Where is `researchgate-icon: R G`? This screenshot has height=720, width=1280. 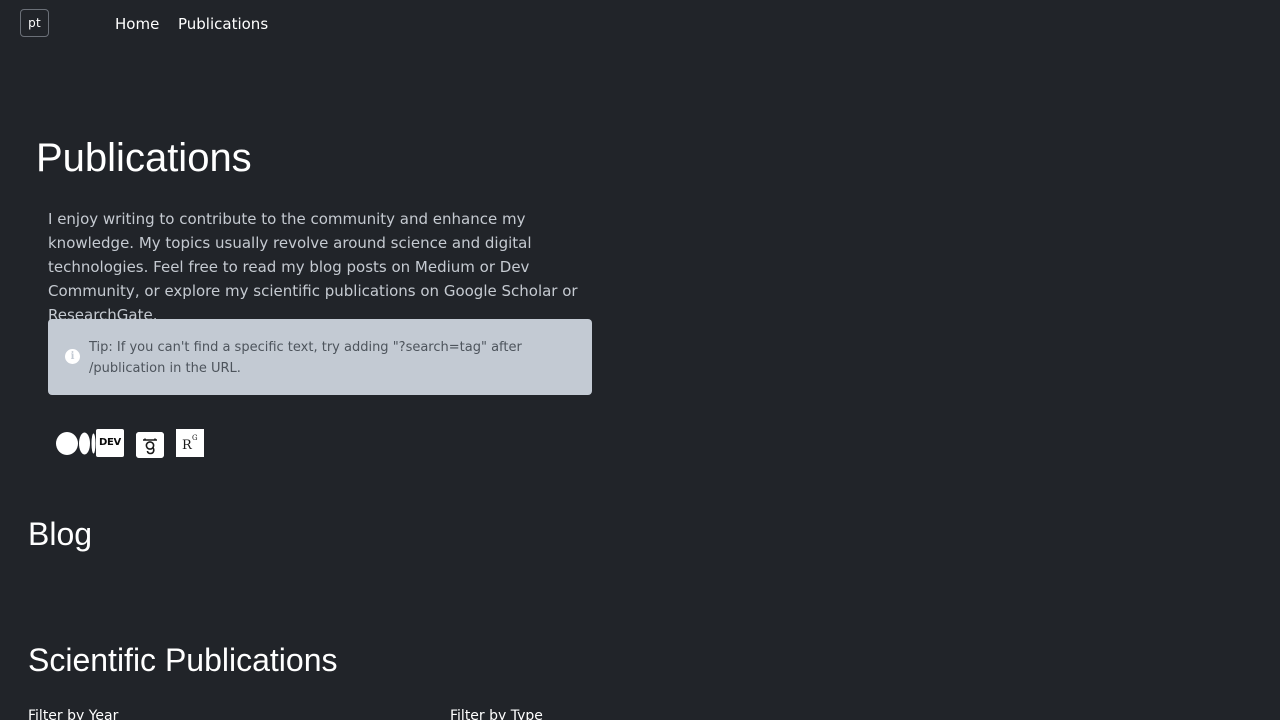 researchgate-icon: R G is located at coordinates (190, 443).